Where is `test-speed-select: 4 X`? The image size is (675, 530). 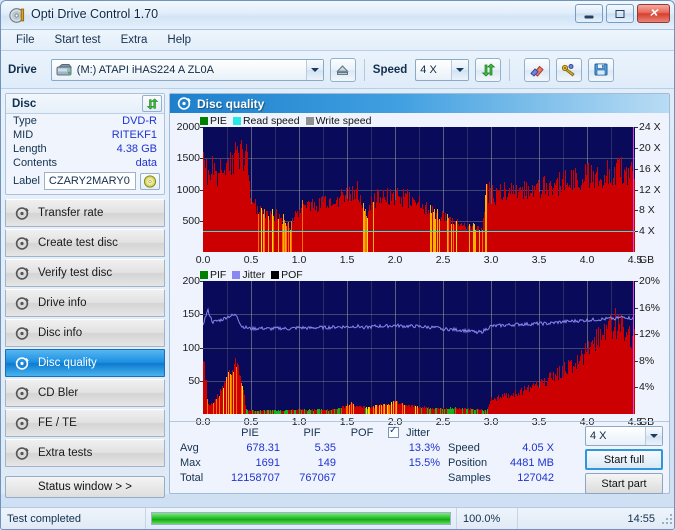
test-speed-select: 4 X is located at coordinates (624, 436).